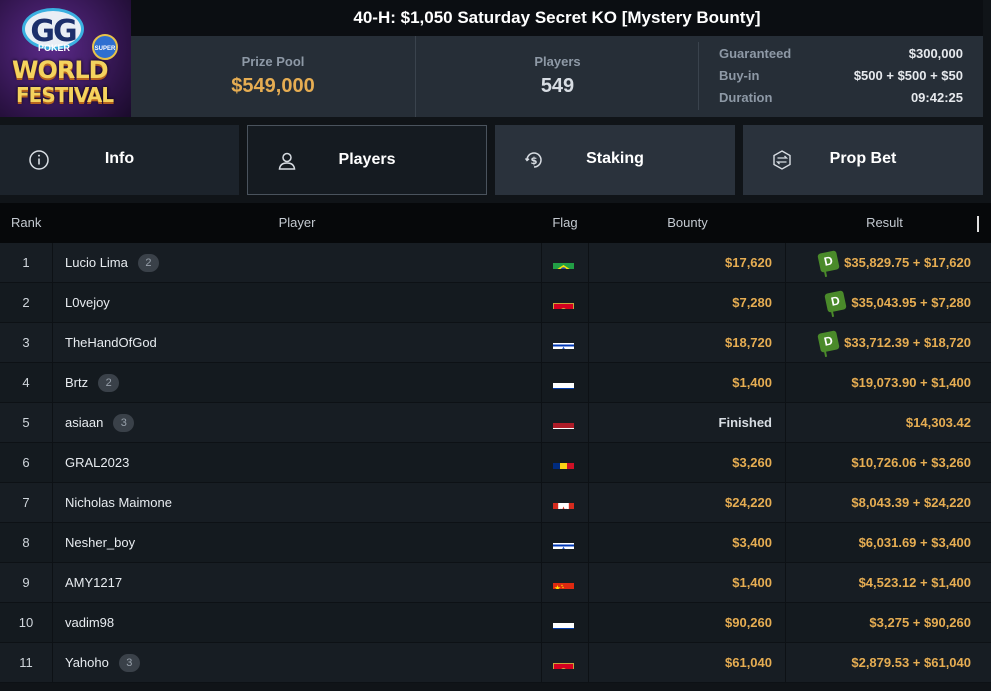 This screenshot has width=991, height=691. What do you see at coordinates (92, 383) in the screenshot?
I see `player-cell: Brtz 2` at bounding box center [92, 383].